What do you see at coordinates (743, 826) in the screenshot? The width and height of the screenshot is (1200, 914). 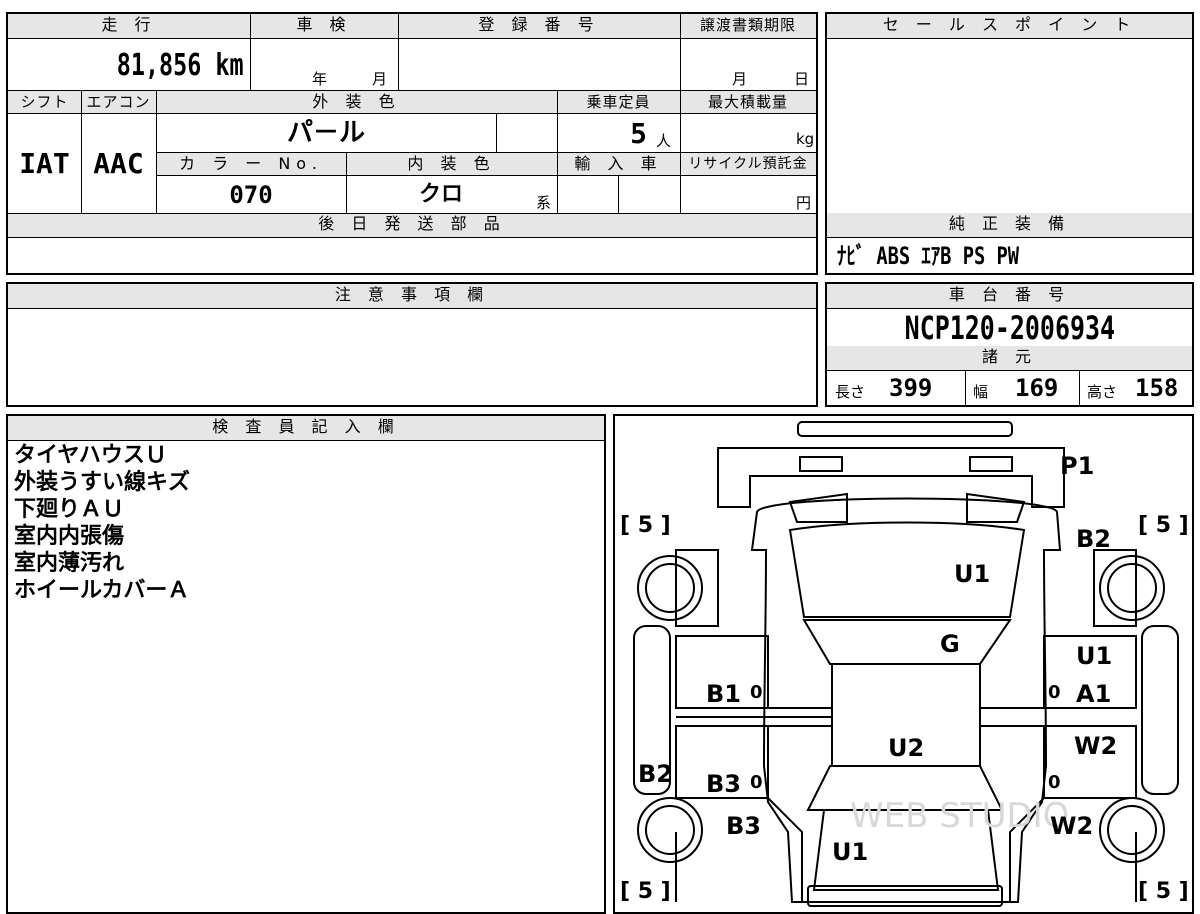 I see `mark-quarter-rear-left: B3` at bounding box center [743, 826].